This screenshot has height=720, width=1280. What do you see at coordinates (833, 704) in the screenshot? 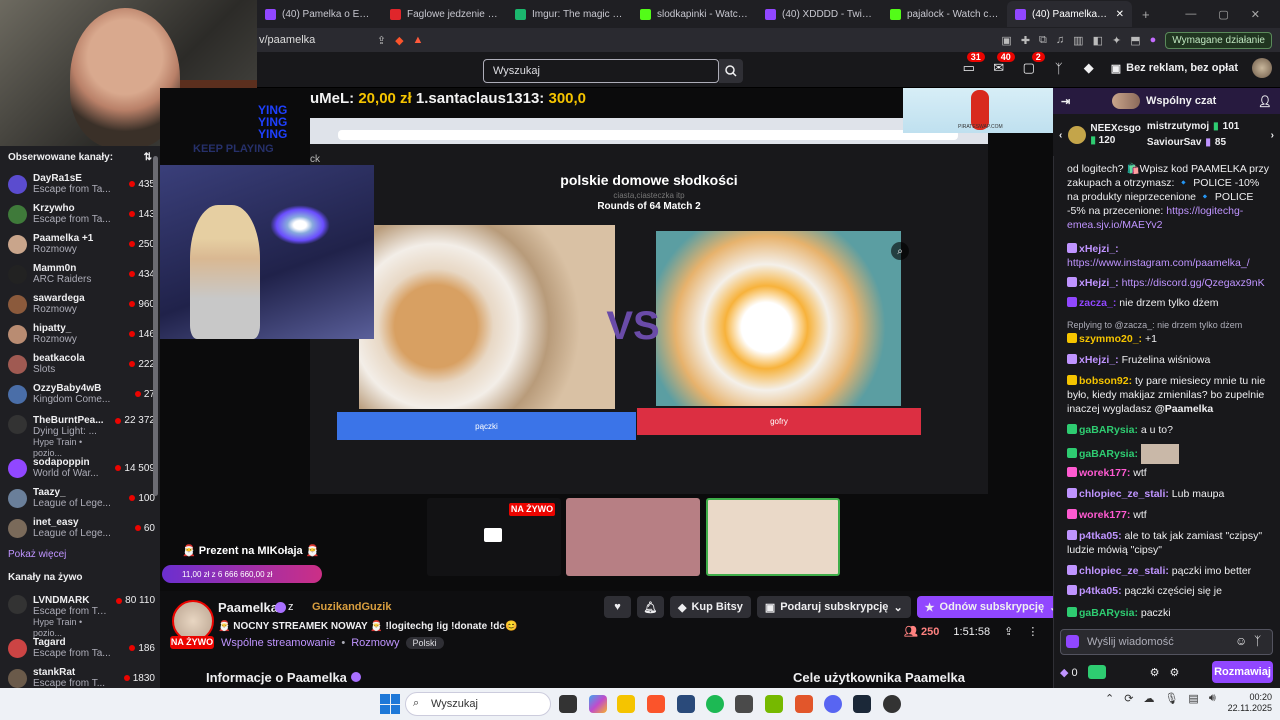
I see `discord-icon` at bounding box center [833, 704].